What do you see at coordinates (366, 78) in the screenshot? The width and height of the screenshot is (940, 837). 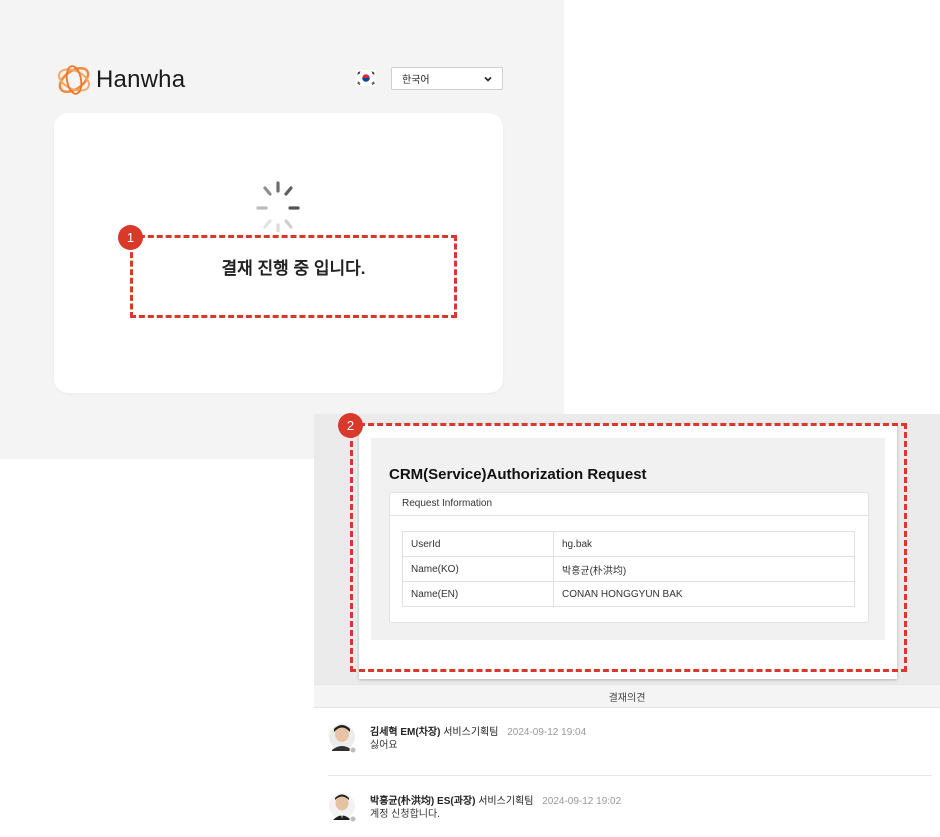 I see `korea-flag-icon` at bounding box center [366, 78].